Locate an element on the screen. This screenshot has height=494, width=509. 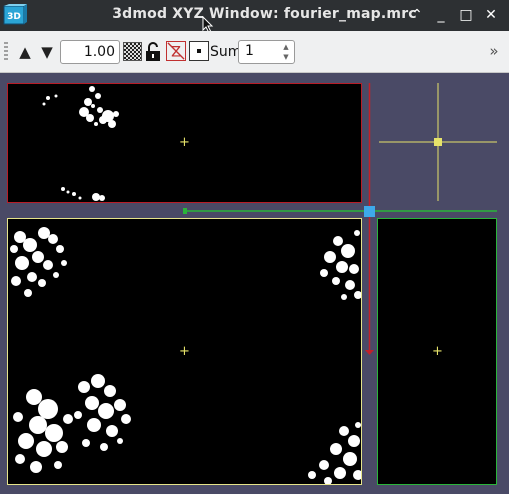
shade-button: ⌃ is located at coordinates (417, 15).